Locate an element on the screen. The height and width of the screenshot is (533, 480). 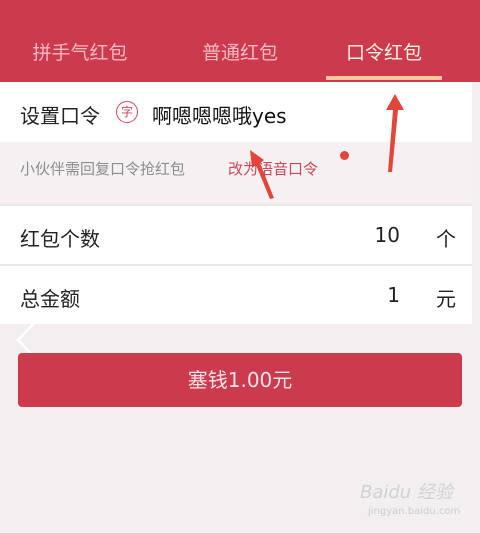
submit-money-button: 塞钱1.00元 is located at coordinates (240, 380).